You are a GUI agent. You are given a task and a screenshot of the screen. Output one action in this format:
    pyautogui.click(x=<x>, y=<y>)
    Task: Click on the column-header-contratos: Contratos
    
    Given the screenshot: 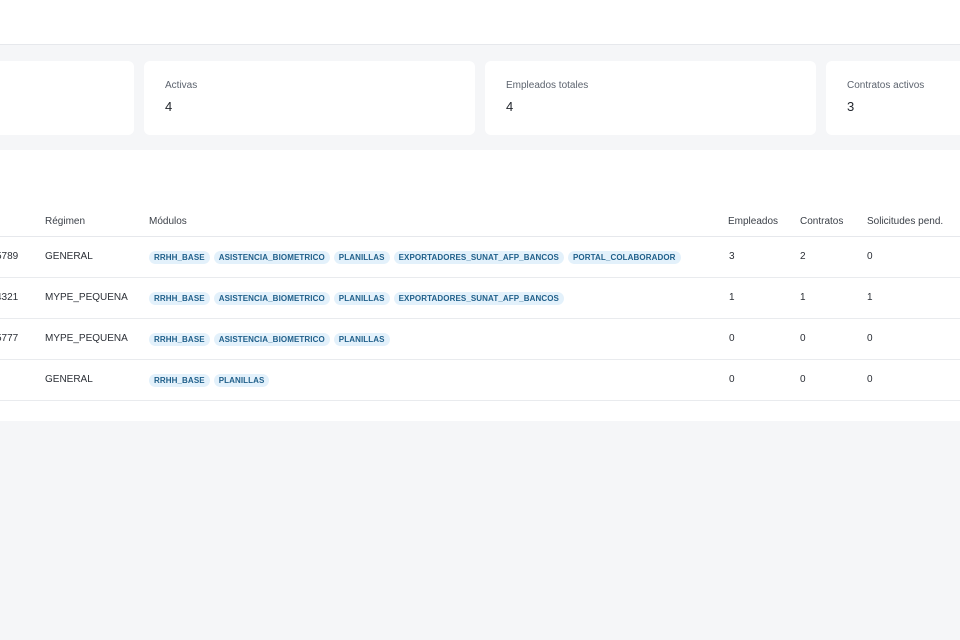 What is the action you would take?
    pyautogui.click(x=821, y=222)
    